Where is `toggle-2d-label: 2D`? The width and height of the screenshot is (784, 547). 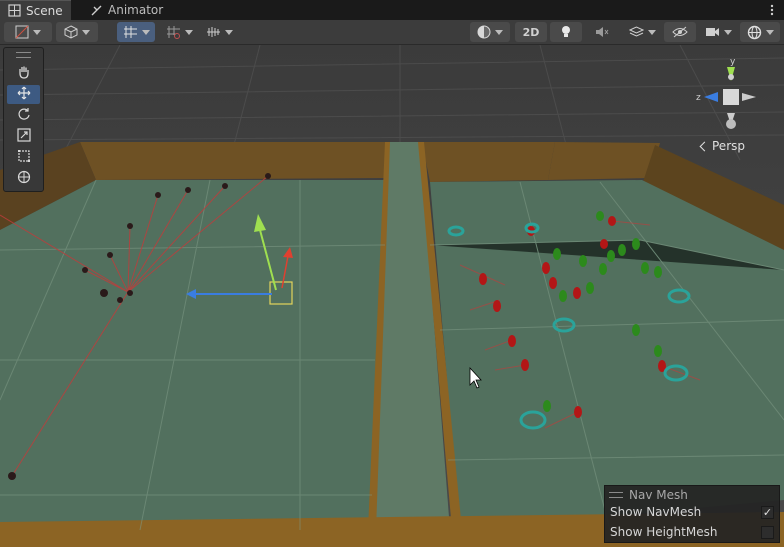
toggle-2d-label: 2D is located at coordinates (531, 32).